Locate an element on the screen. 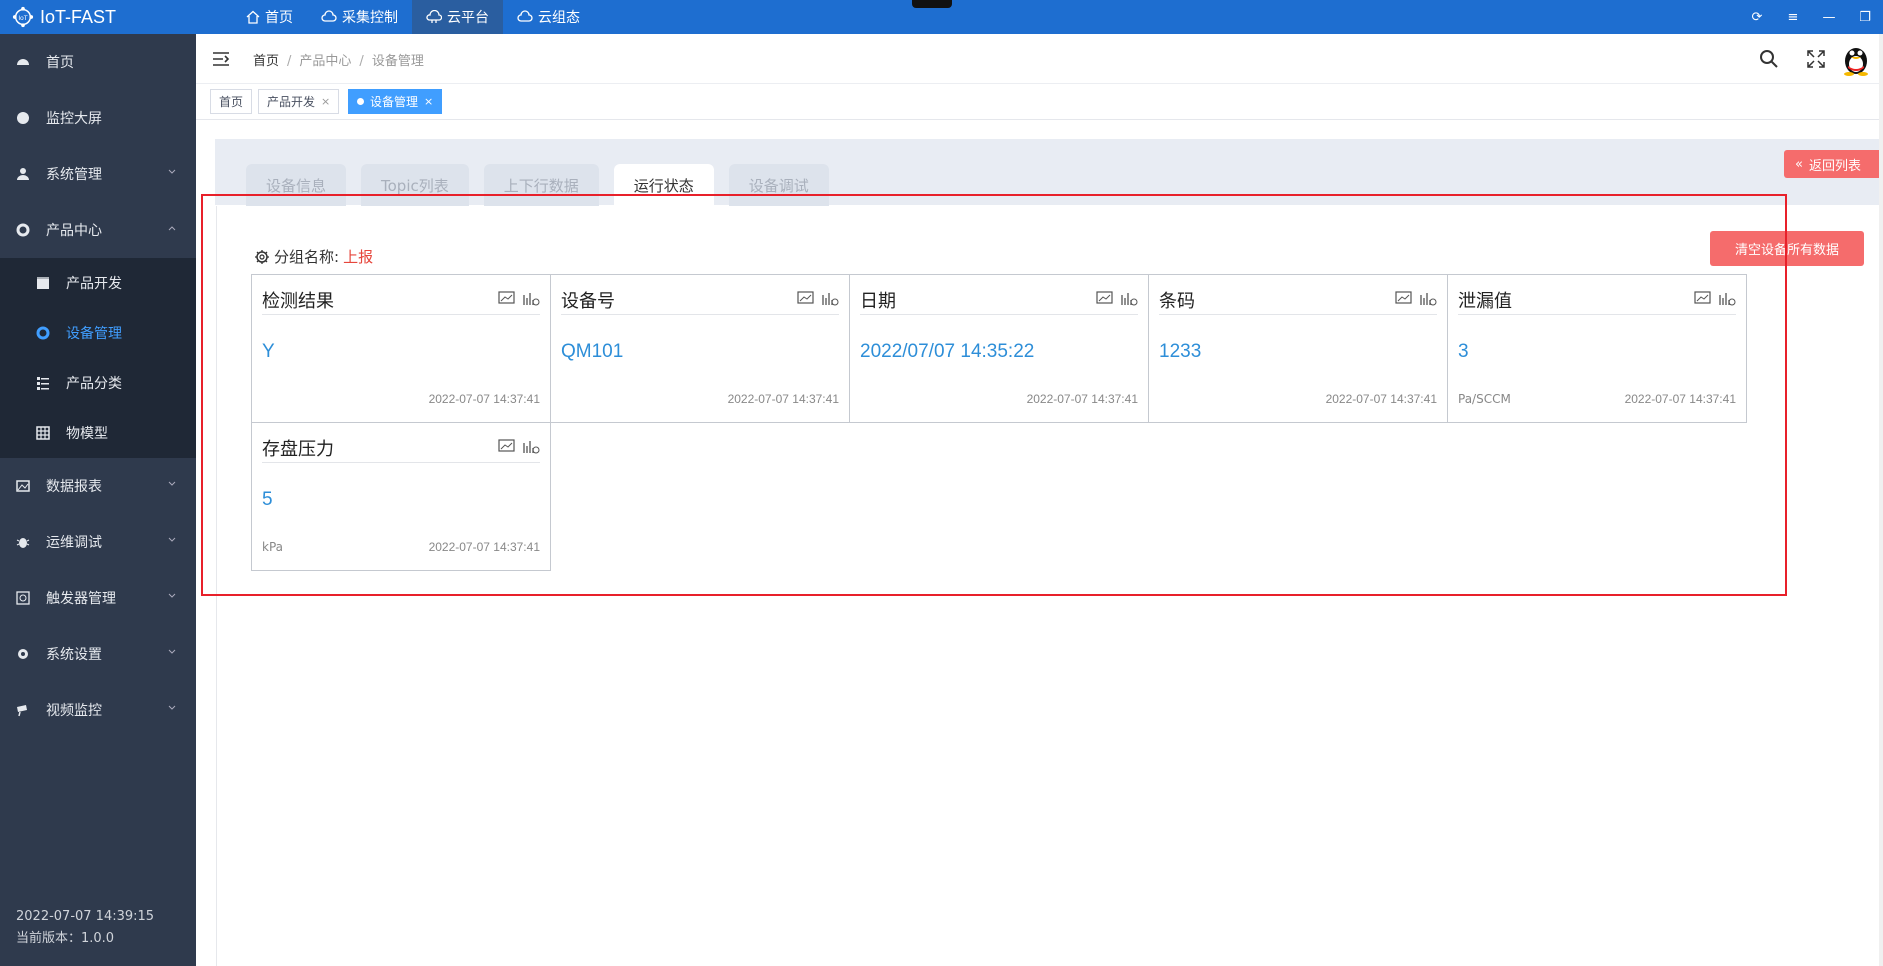 This screenshot has height=966, width=1883. sidebar-item-label: 运维调试 is located at coordinates (74, 543).